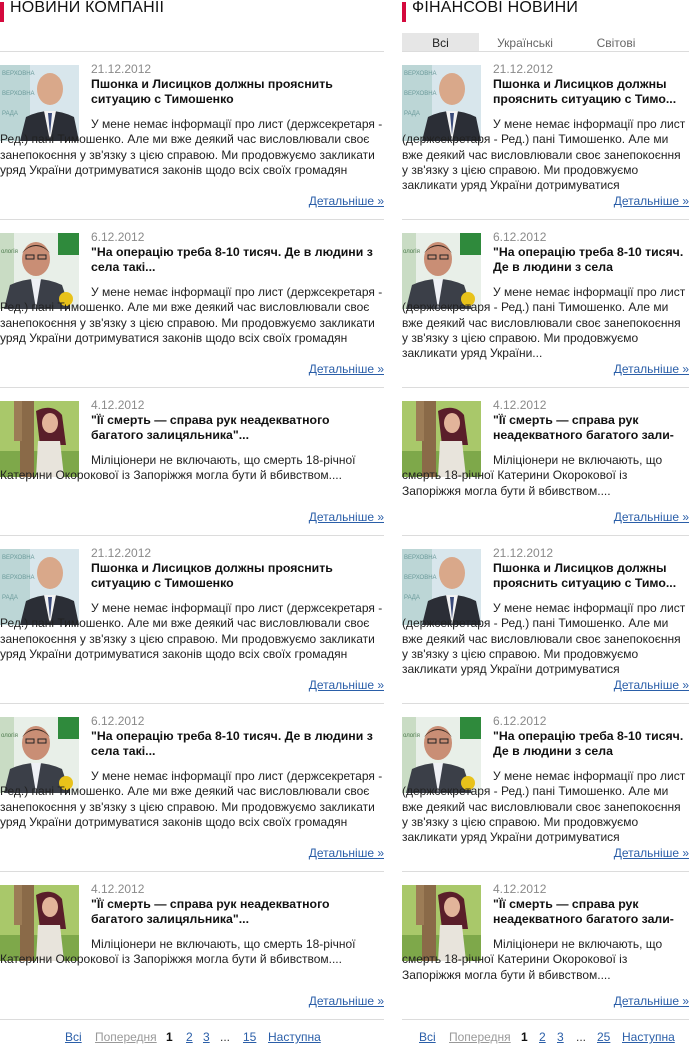 This screenshot has width=689, height=1045. I want to click on news-filter-tabs: Всі Українські Світові, so click(545, 42).